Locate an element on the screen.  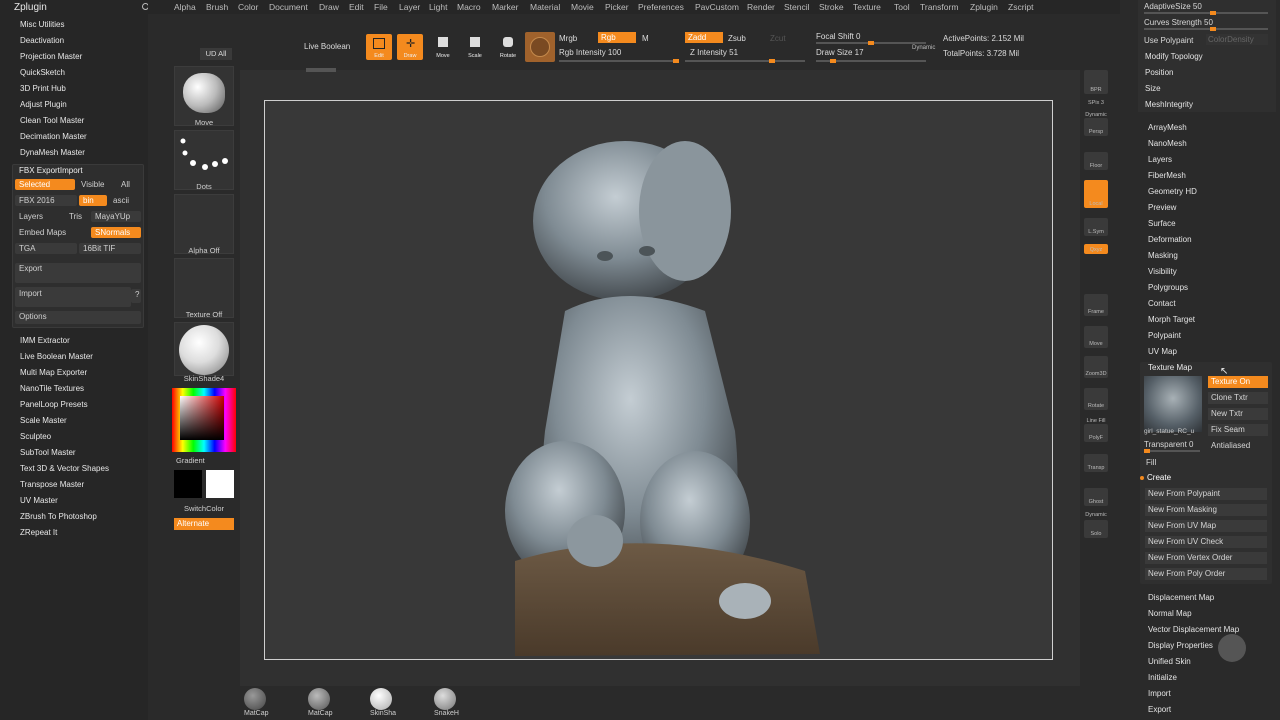
menu-render: Render is located at coordinates (761, 7).